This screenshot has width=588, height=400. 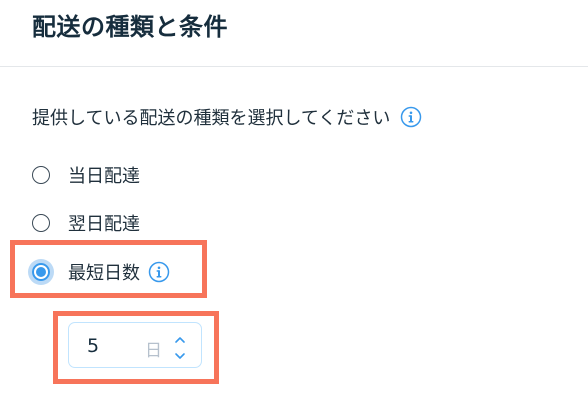 I want to click on option-next-day: 翌日配達, so click(x=86, y=223).